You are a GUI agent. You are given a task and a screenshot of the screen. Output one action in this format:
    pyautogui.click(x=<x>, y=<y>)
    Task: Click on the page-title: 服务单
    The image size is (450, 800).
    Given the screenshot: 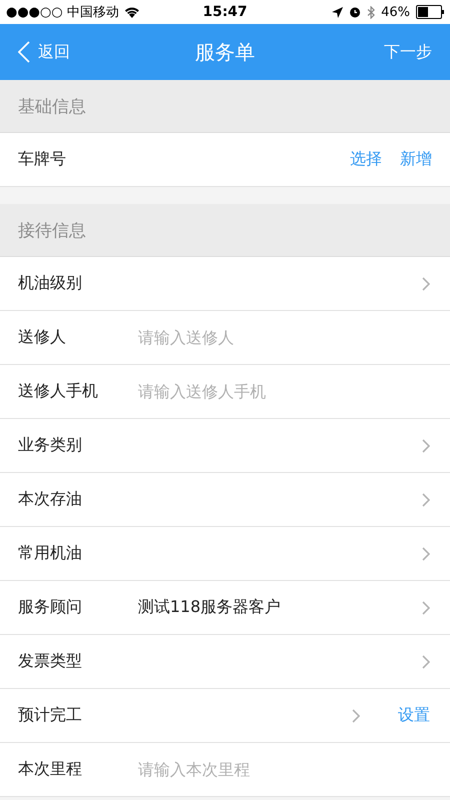 What is the action you would take?
    pyautogui.click(x=225, y=52)
    